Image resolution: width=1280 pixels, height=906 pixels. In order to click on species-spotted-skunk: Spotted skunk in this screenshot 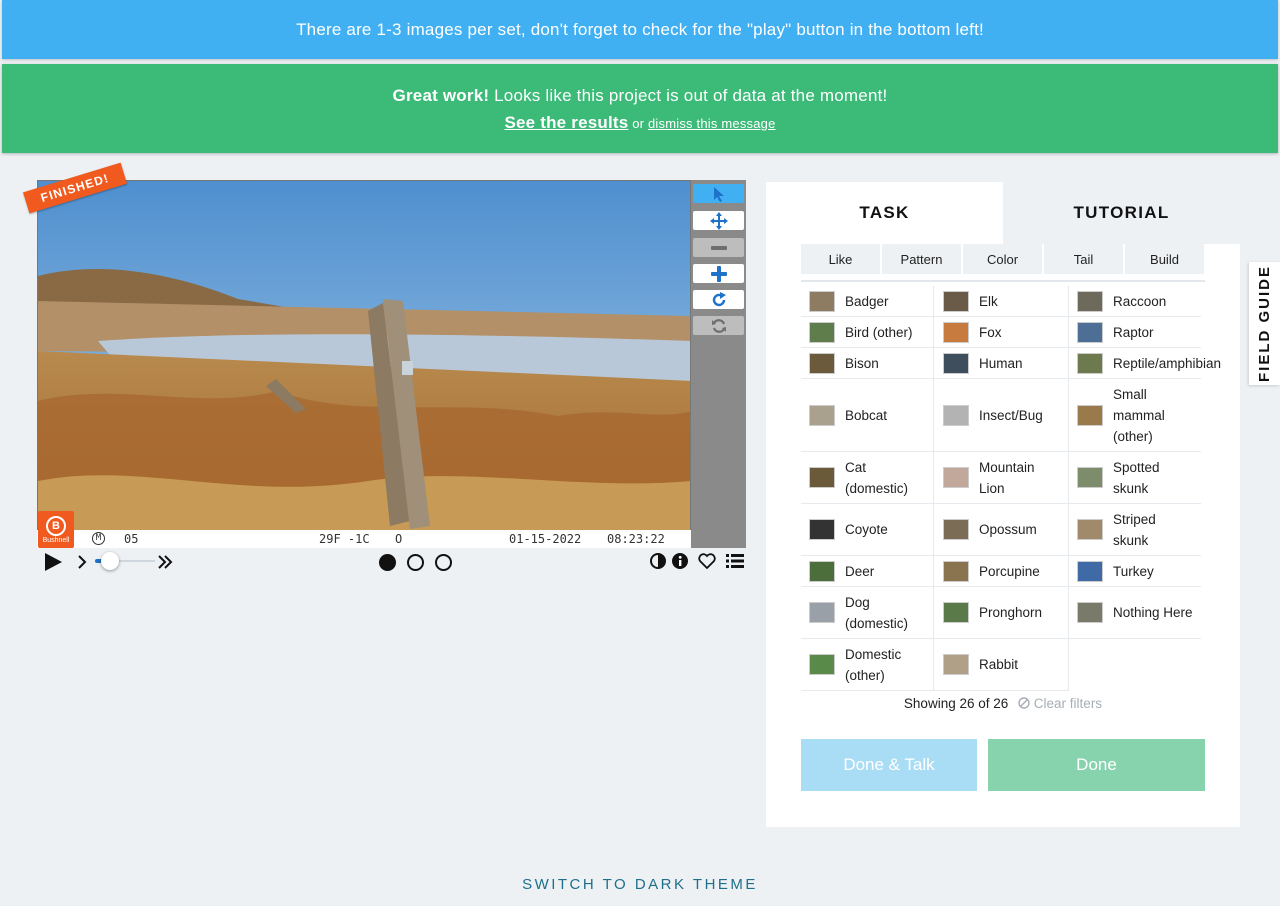, I will do `click(1135, 478)`.